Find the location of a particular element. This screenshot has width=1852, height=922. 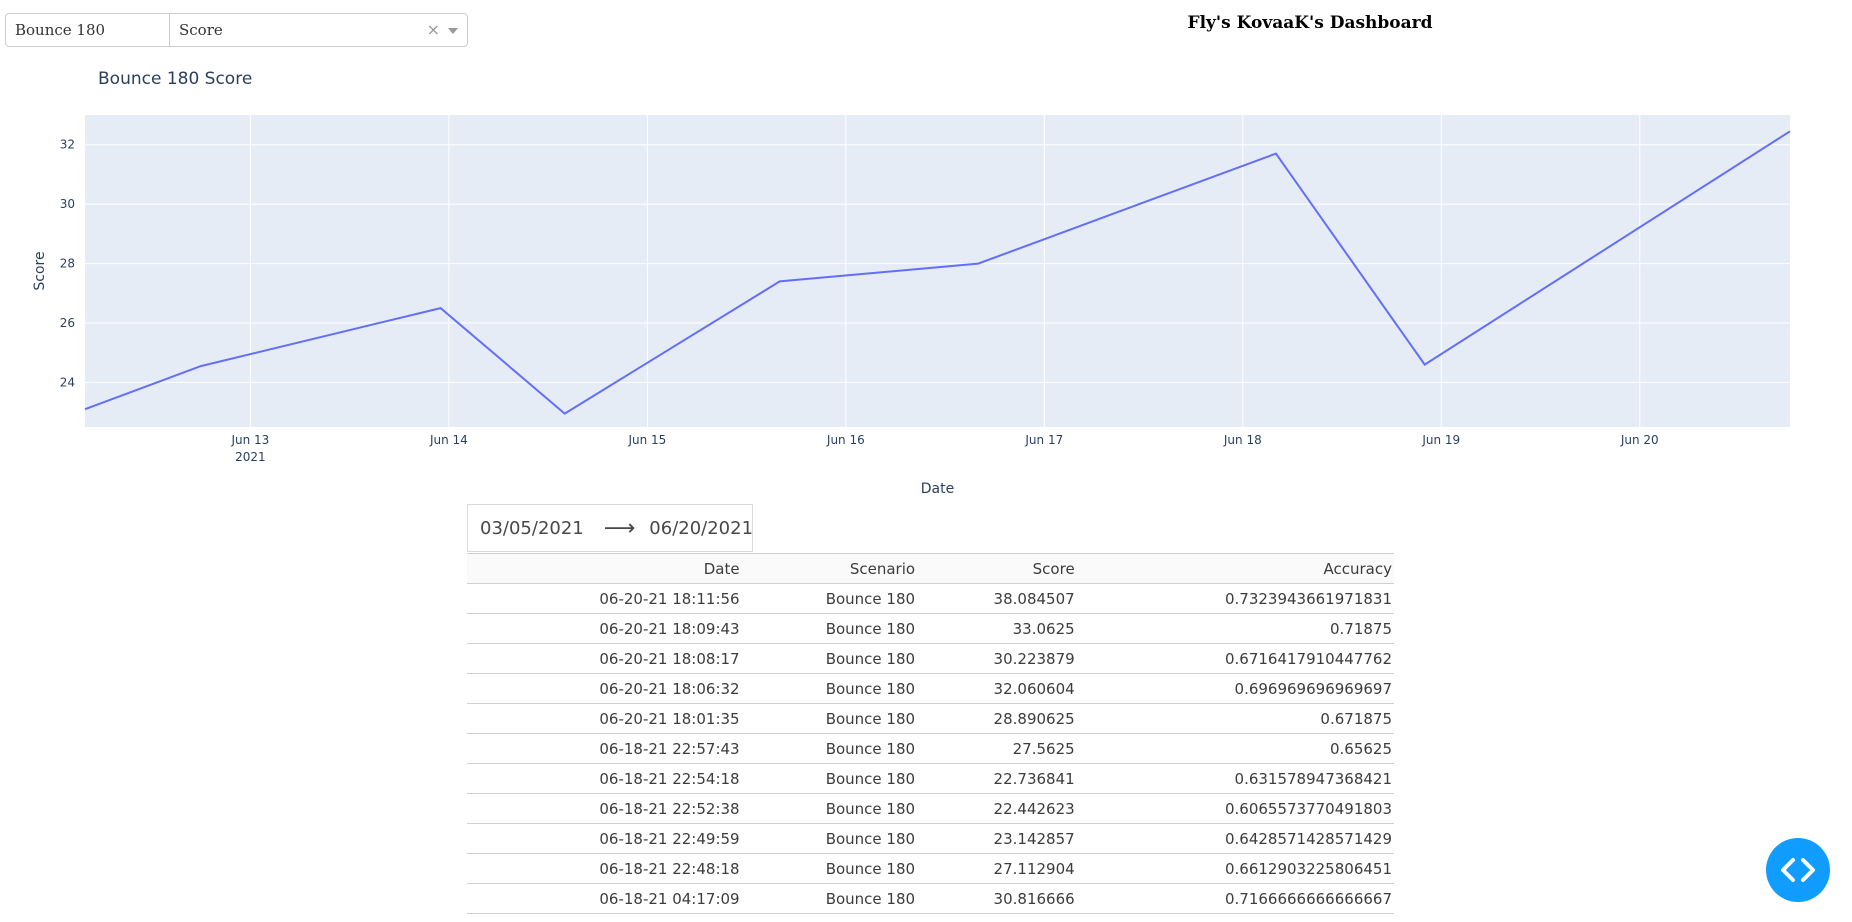

y-tick-label: 30 is located at coordinates (67, 204).